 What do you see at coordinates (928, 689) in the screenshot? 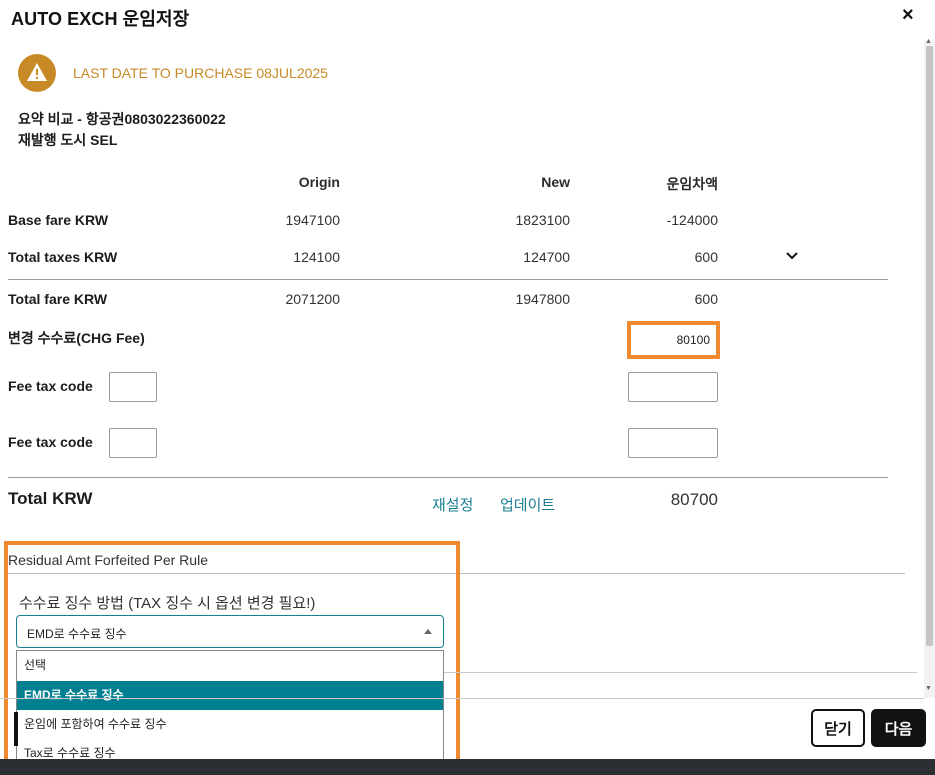
I see `scroll-down-arrow-icon: ▼` at bounding box center [928, 689].